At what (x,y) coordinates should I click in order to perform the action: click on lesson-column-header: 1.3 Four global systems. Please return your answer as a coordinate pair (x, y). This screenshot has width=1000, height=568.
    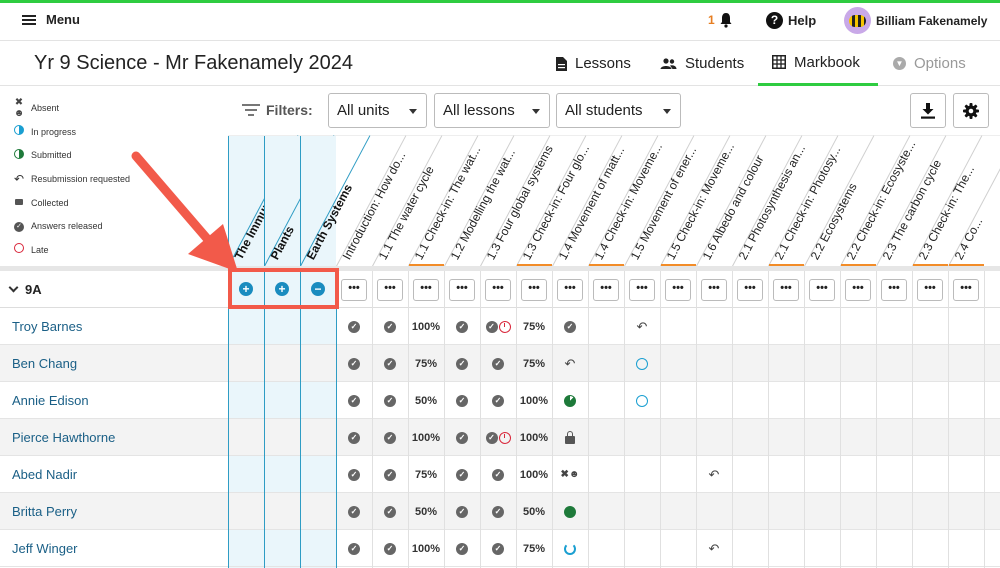
    Looking at the image, I should click on (518, 201).